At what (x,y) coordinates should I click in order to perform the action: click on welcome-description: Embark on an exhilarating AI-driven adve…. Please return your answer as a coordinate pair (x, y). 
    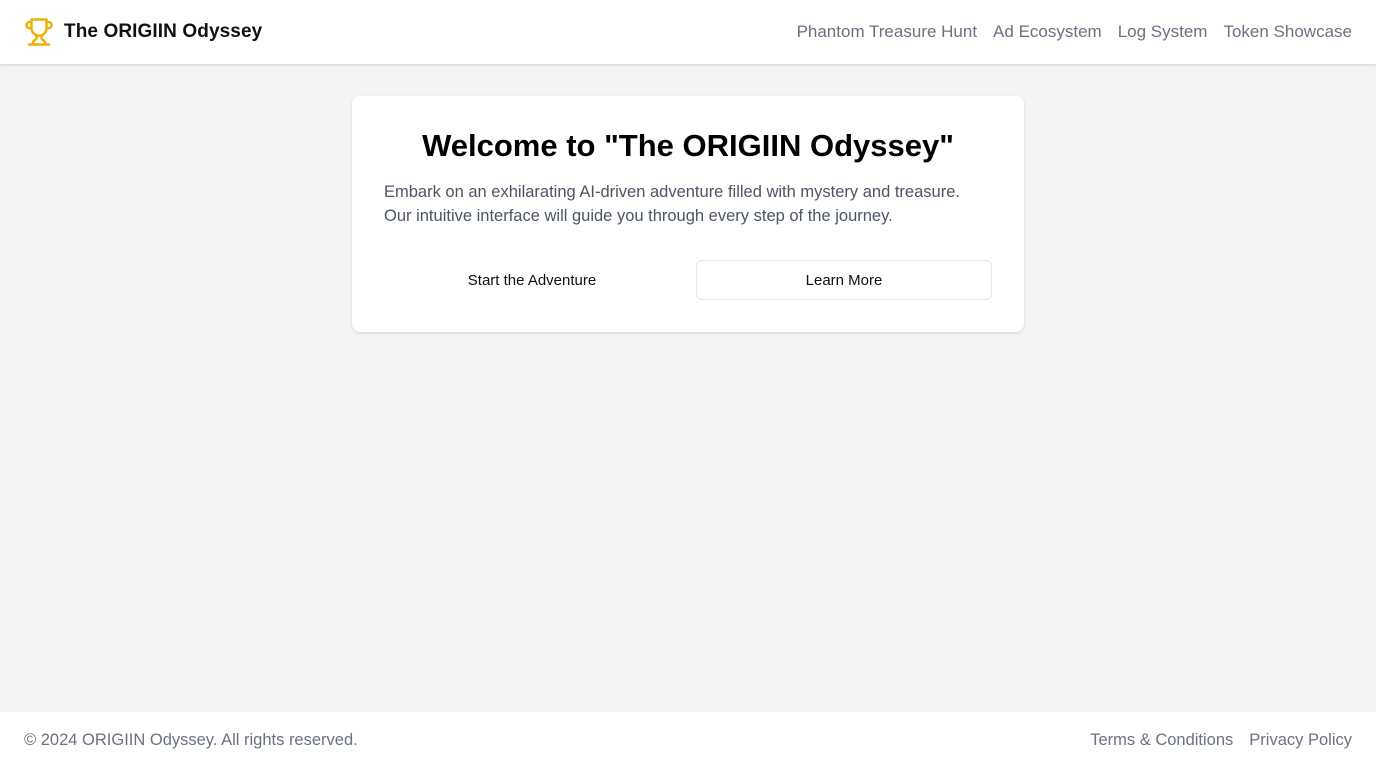
    Looking at the image, I should click on (672, 204).